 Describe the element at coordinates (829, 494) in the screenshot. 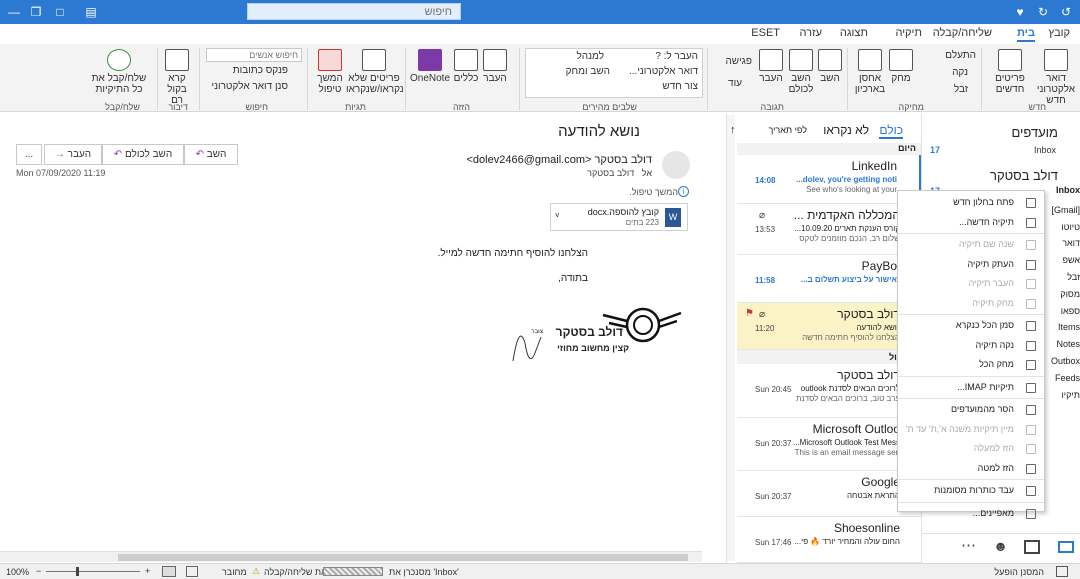

I see `list-item: Google התראת אבטחה Sun 20:37` at that location.